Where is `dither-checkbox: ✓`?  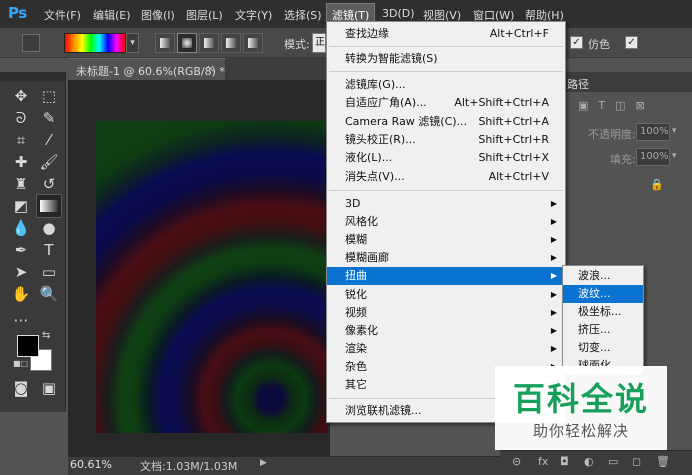
dither-checkbox: ✓ is located at coordinates (576, 42).